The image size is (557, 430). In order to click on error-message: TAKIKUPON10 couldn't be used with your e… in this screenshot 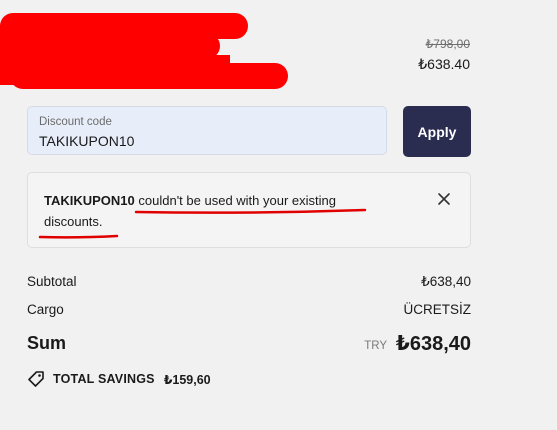, I will do `click(214, 211)`.